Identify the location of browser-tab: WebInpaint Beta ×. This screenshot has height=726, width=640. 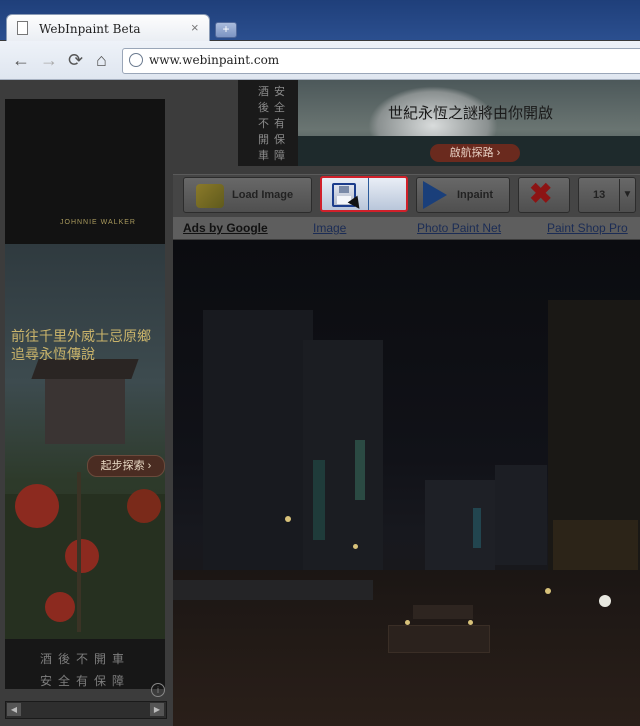
(108, 28).